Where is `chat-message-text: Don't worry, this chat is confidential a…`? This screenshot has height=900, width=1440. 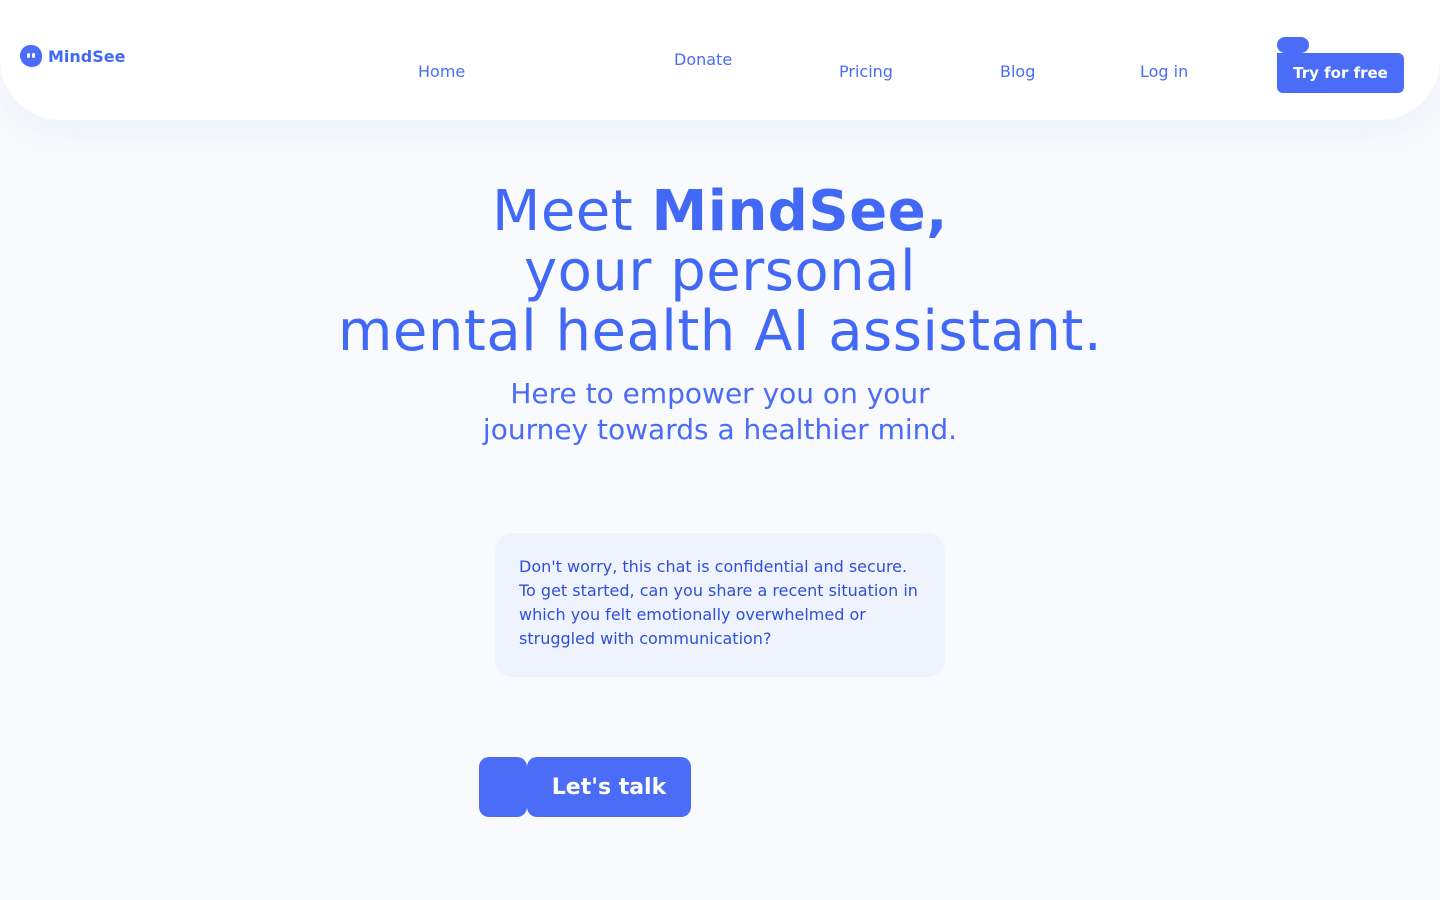 chat-message-text: Don't worry, this chat is confidential a… is located at coordinates (718, 602).